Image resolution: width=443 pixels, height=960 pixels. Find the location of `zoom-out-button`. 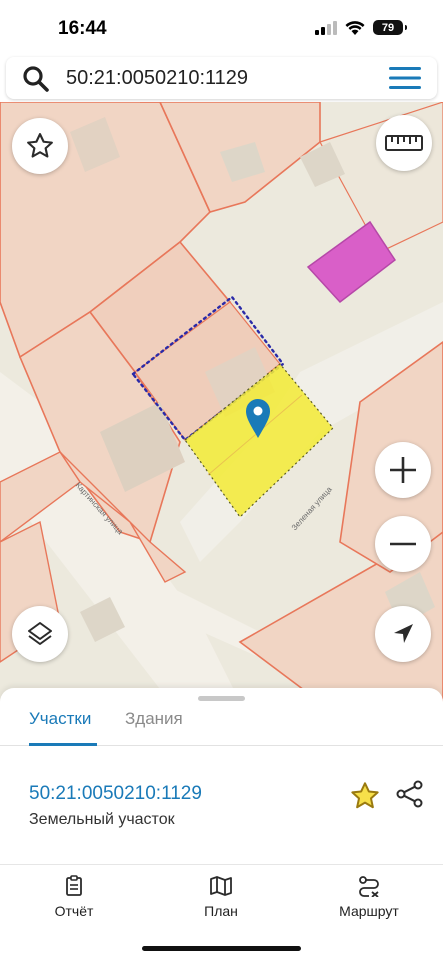

zoom-out-button is located at coordinates (403, 544).